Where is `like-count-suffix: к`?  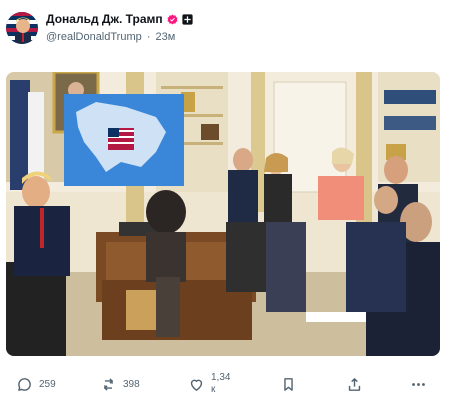
like-count-suffix: к is located at coordinates (213, 389).